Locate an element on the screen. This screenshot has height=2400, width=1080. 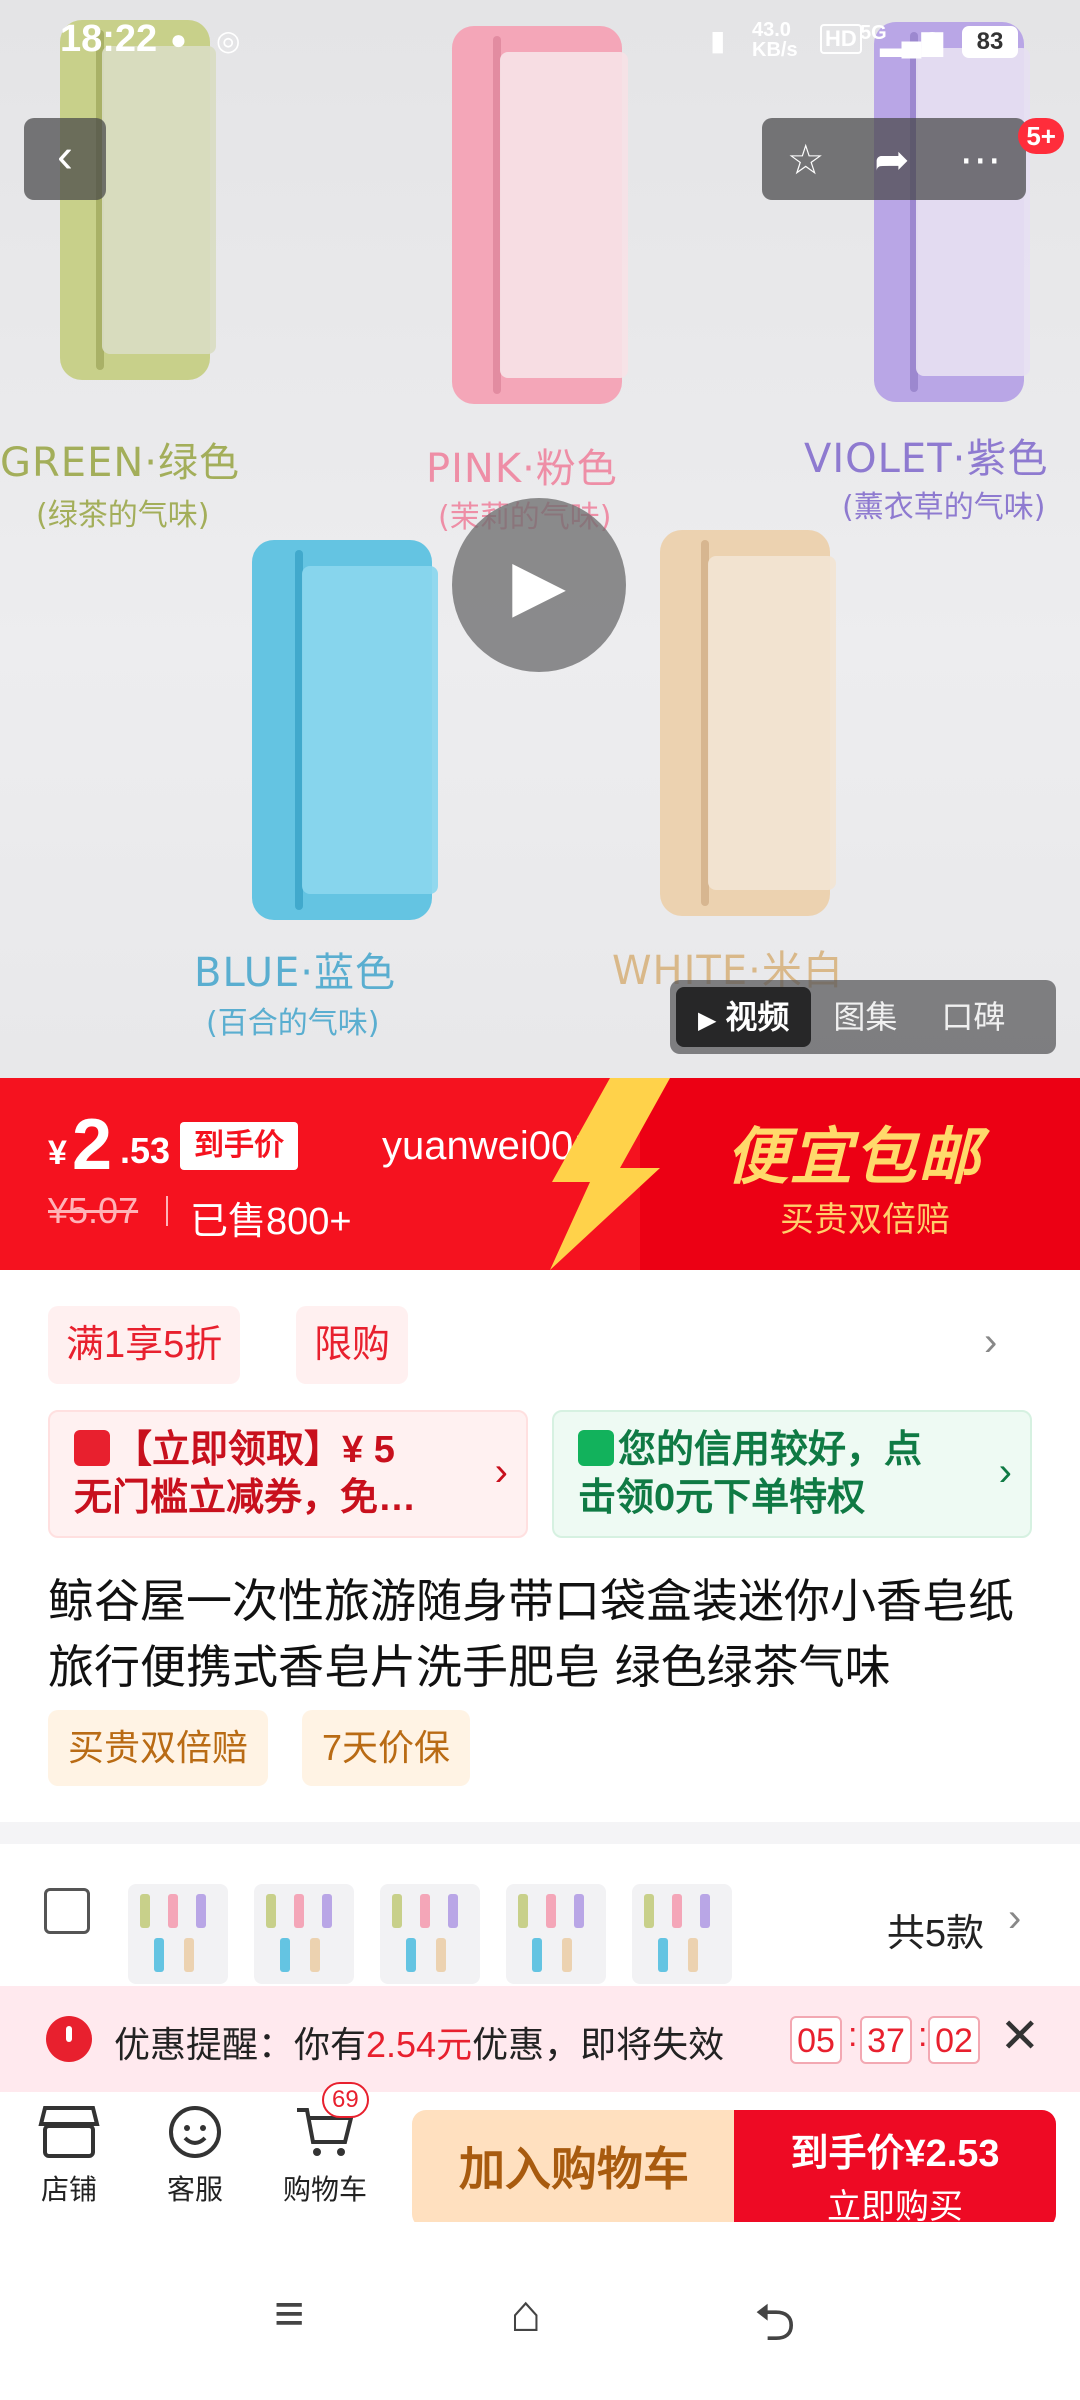
cart-label: 购物车 is located at coordinates (324, 2189).